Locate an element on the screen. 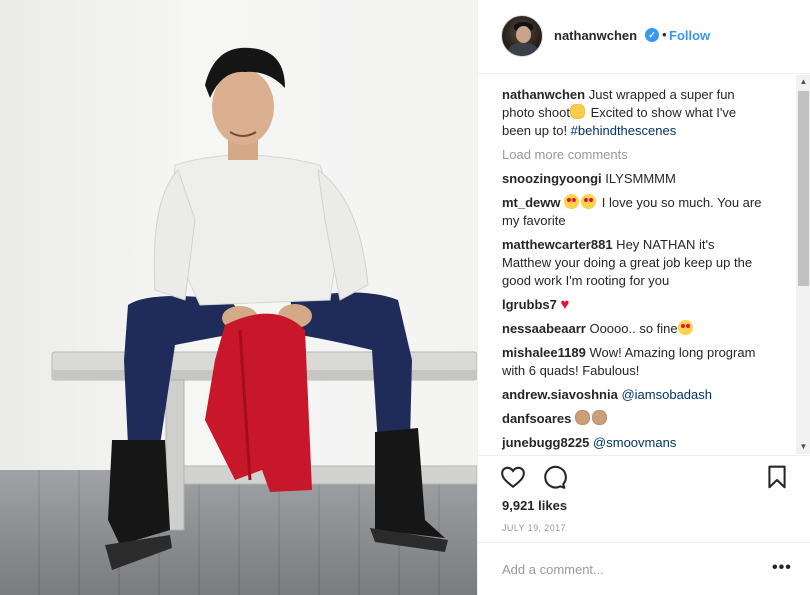 The image size is (810, 595). more-options-icon: ••• is located at coordinates (782, 568).